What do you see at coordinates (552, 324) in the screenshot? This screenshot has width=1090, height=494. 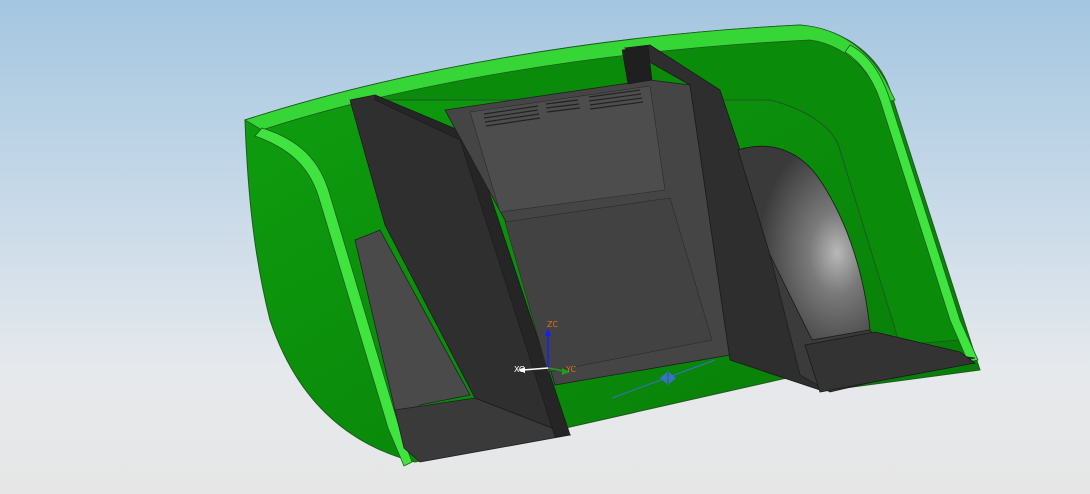 I see `z-axis-label: ZC` at bounding box center [552, 324].